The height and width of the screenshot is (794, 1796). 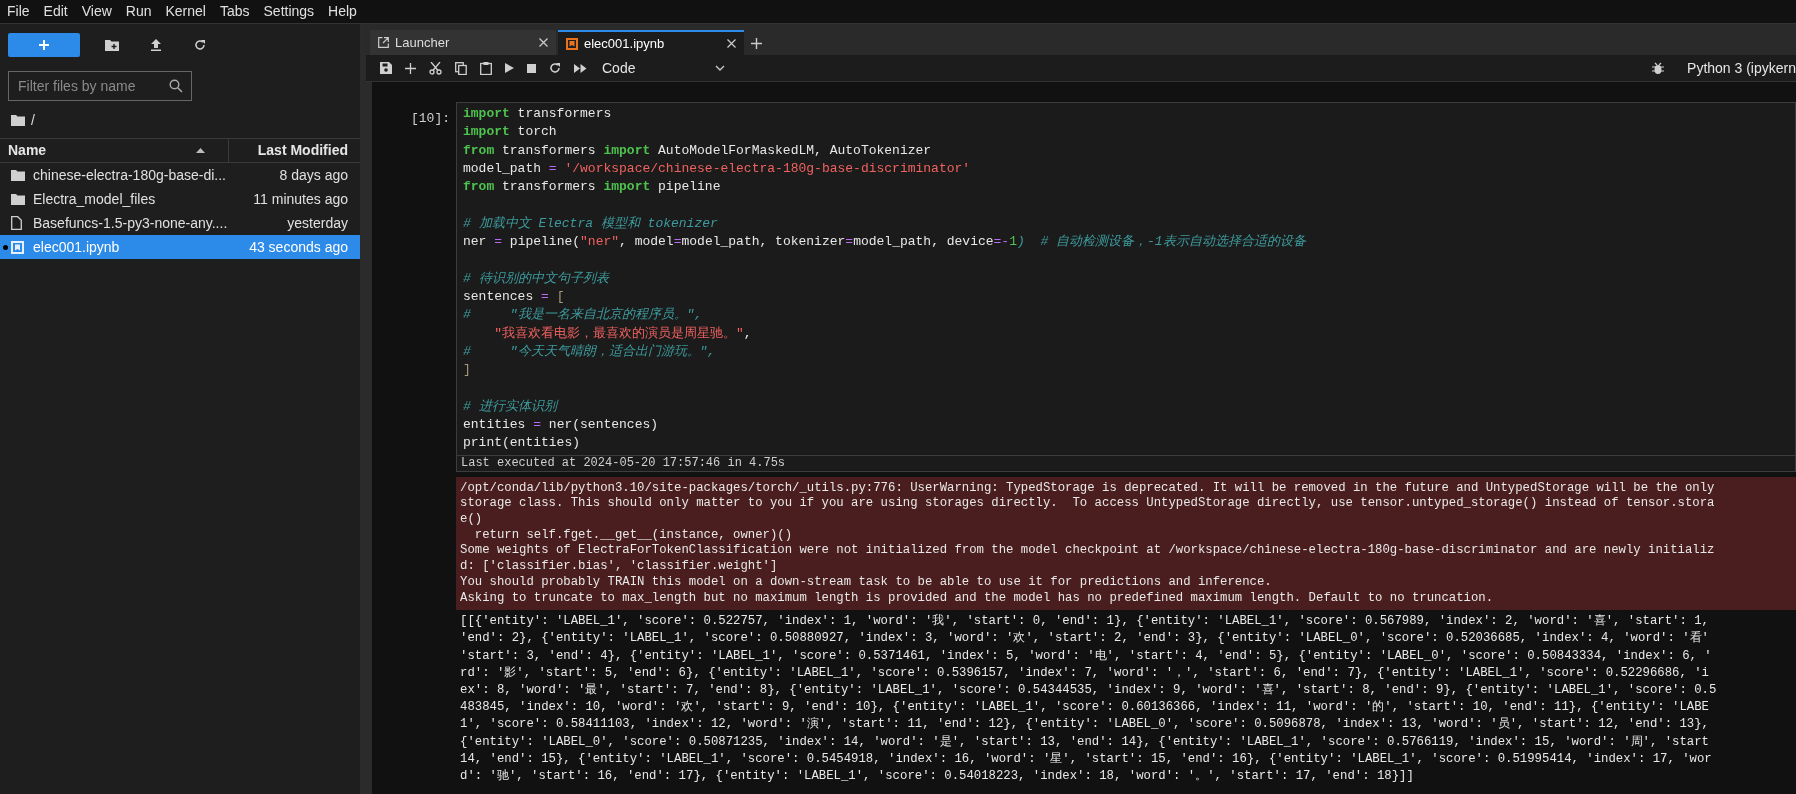 I want to click on menu-item: File, so click(x=18, y=11).